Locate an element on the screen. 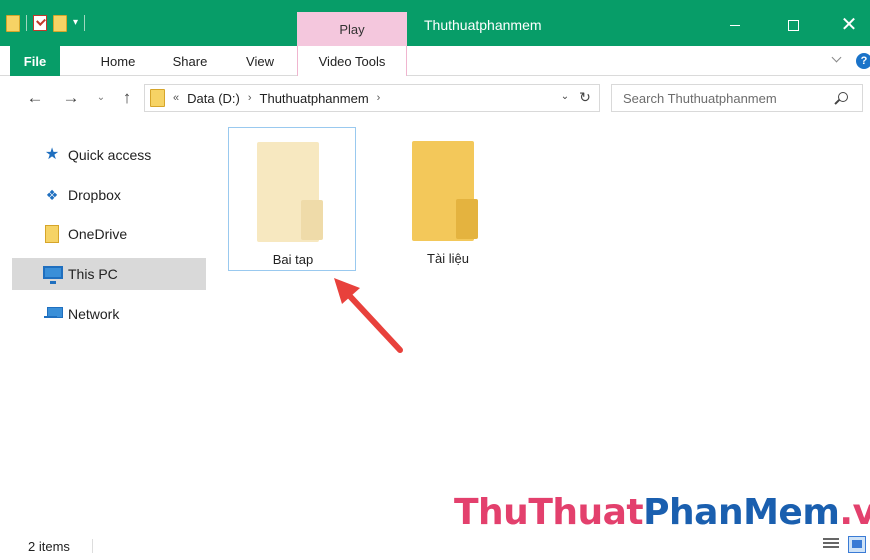  properties-icon is located at coordinates (40, 23).